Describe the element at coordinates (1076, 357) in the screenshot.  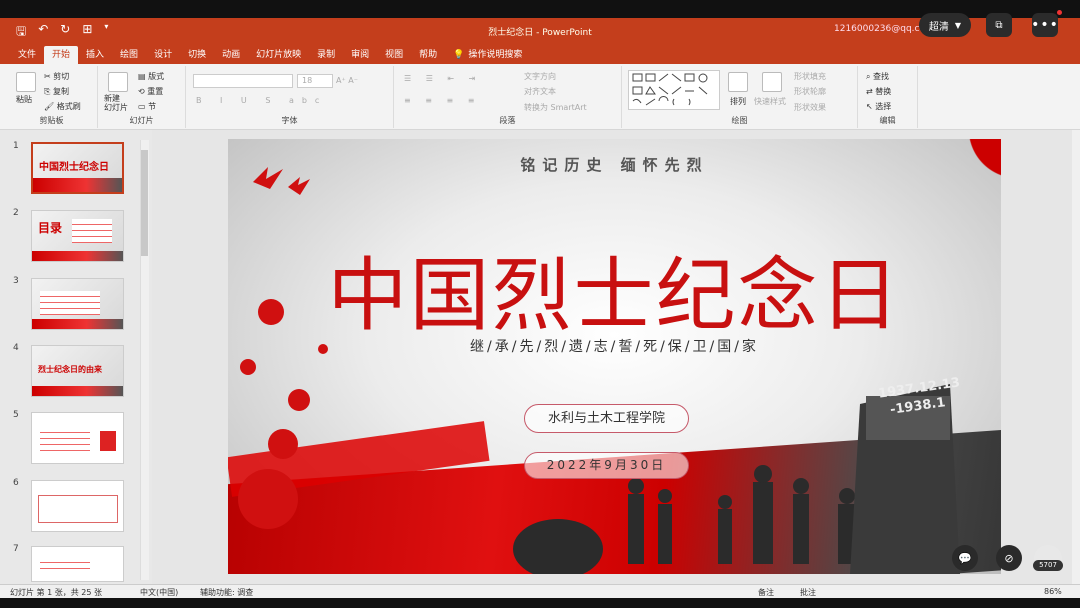
I see `slide-scrollbar` at that location.